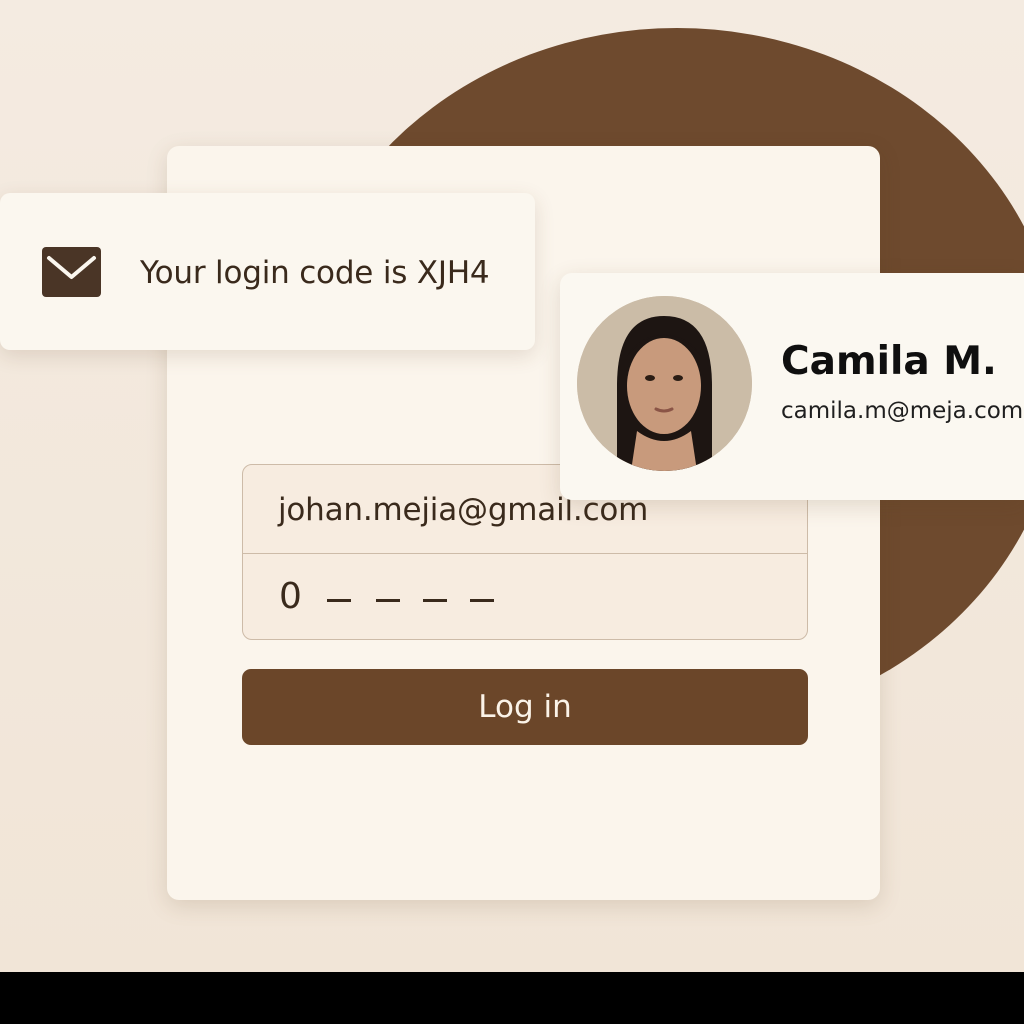 Image resolution: width=1024 pixels, height=1024 pixels. What do you see at coordinates (315, 273) in the screenshot?
I see `notification-text: Your login code is XJH4` at bounding box center [315, 273].